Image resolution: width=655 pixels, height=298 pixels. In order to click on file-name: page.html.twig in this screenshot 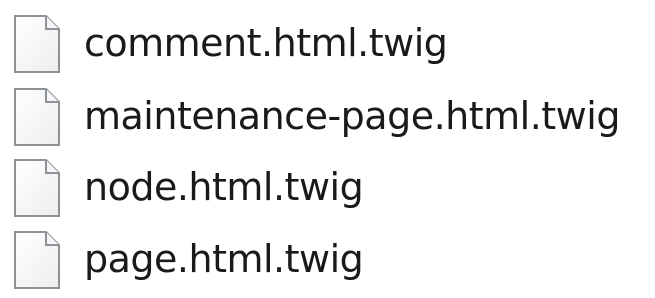, I will do `click(224, 259)`.